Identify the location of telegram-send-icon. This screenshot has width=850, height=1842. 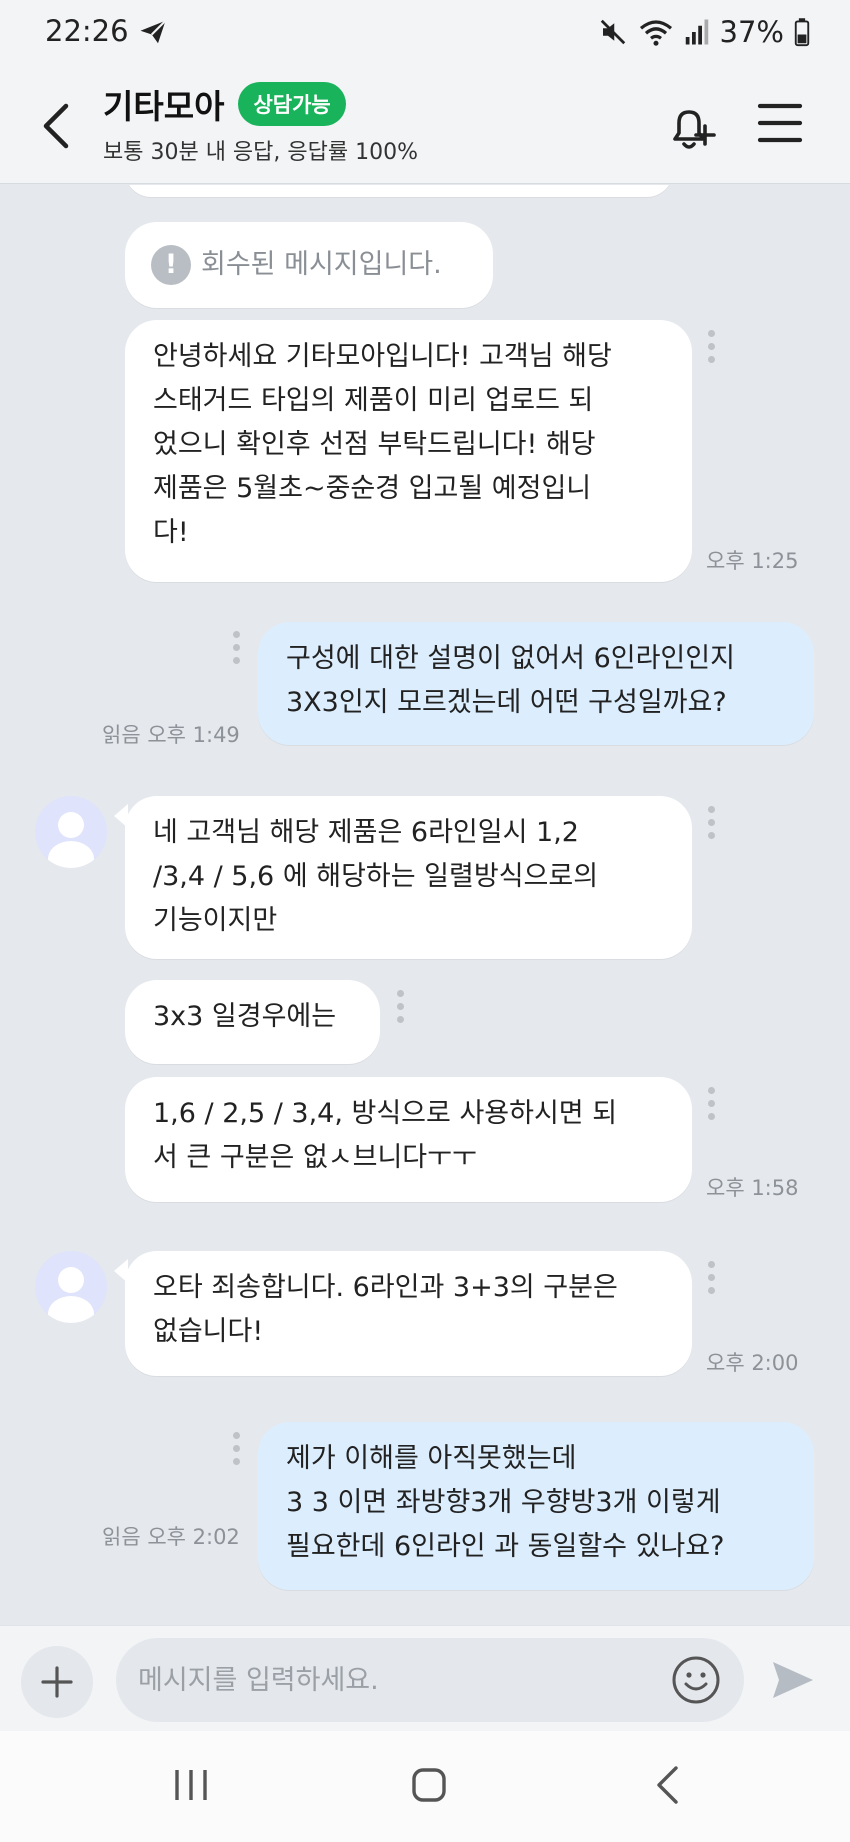
(153, 32).